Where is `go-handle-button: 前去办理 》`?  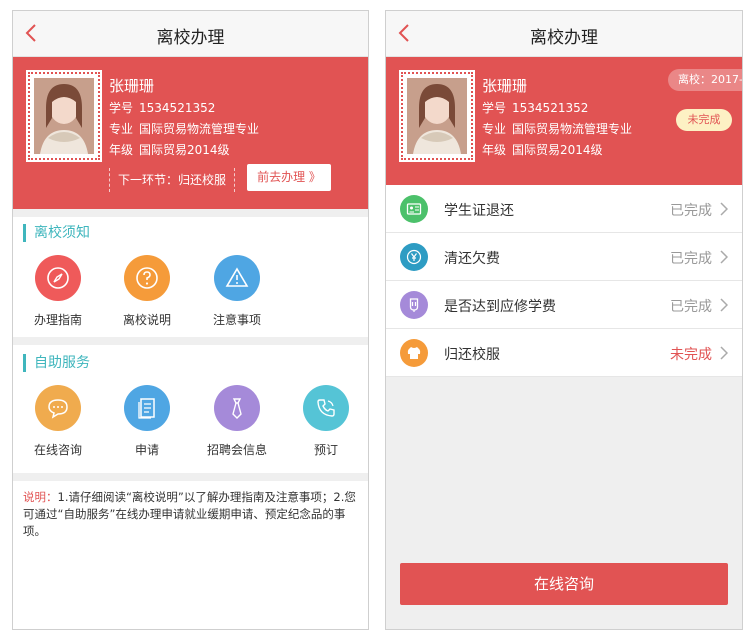
go-handle-button: 前去办理 》 is located at coordinates (289, 177).